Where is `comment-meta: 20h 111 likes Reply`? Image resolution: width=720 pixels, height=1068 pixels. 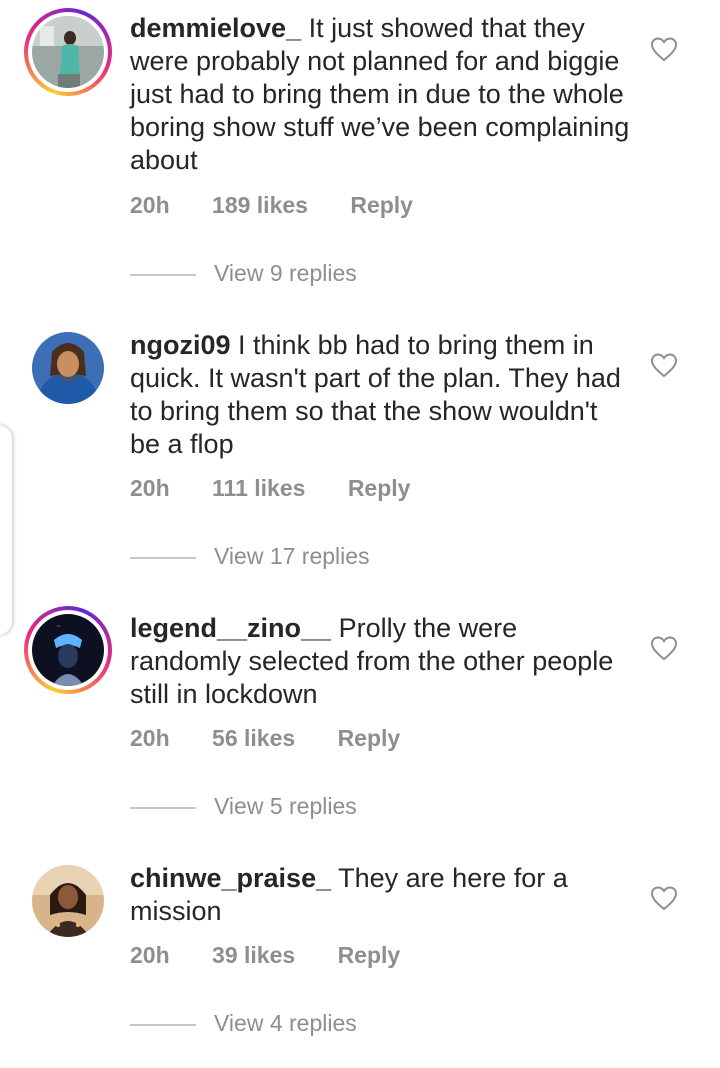 comment-meta: 20h 111 likes Reply is located at coordinates (288, 488).